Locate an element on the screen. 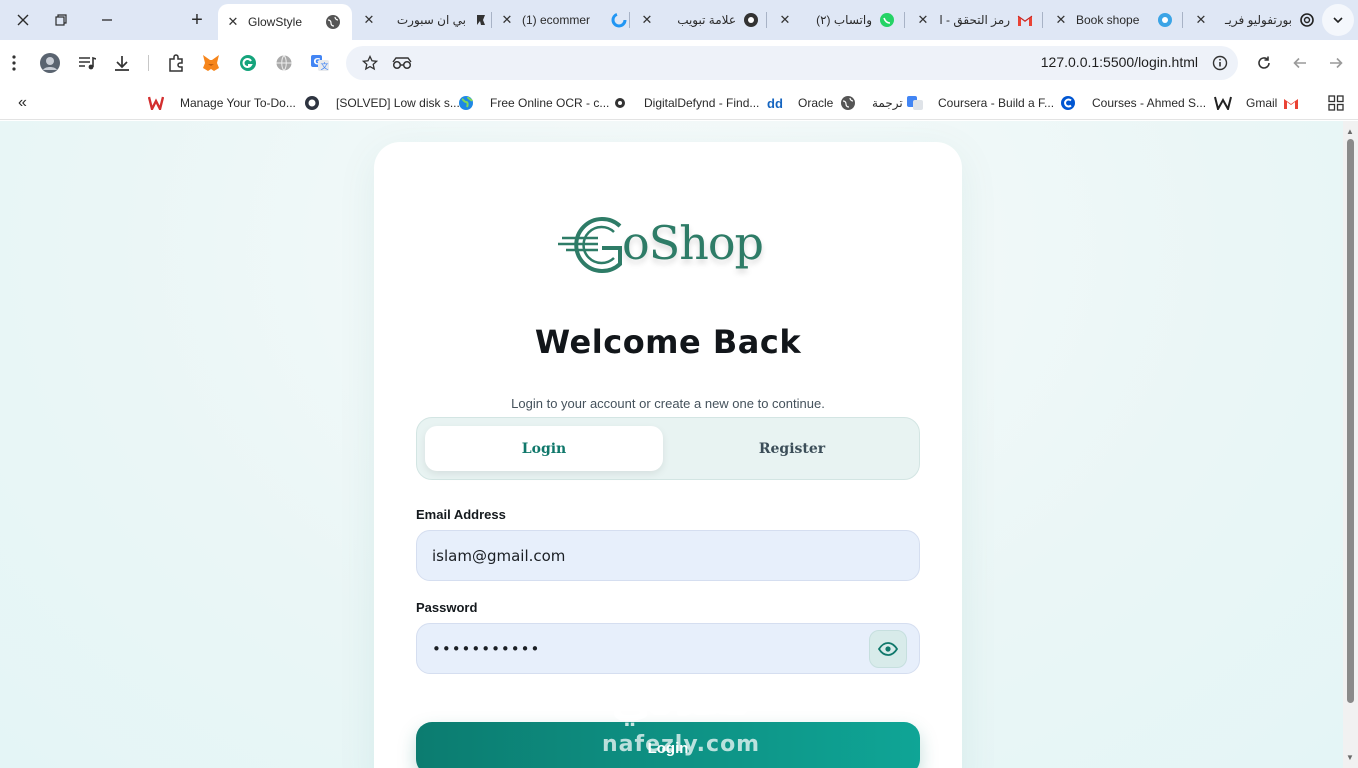  apps-grid-button is located at coordinates (1336, 103).